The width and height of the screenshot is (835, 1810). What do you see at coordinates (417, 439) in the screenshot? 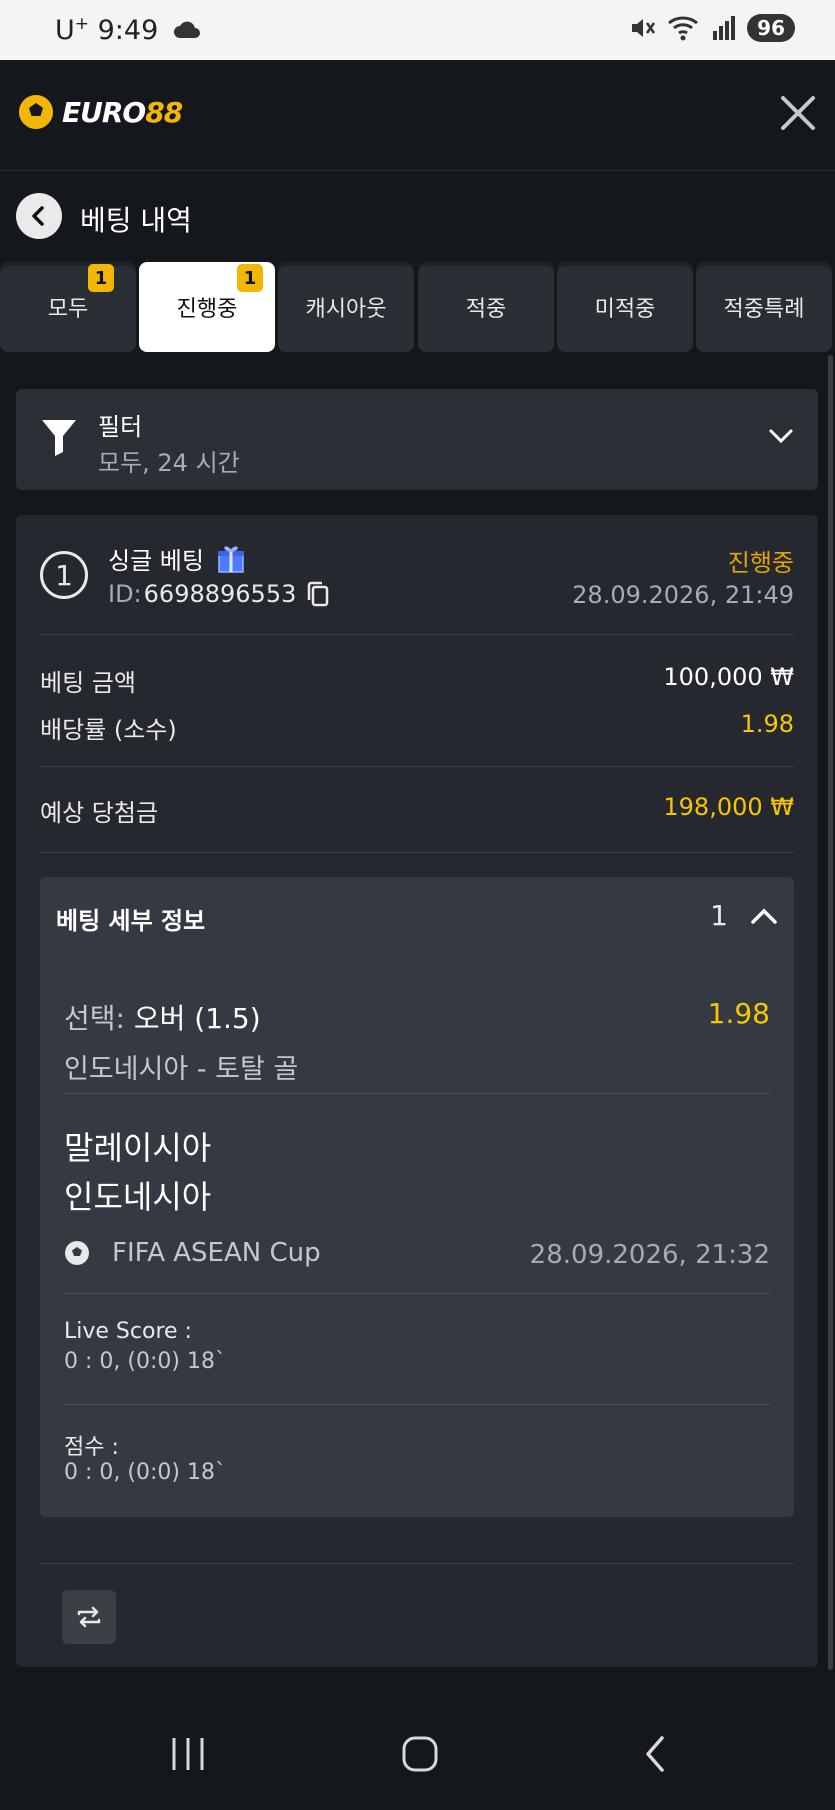
I see `filter-panel: 필터 모두, 24 시간` at bounding box center [417, 439].